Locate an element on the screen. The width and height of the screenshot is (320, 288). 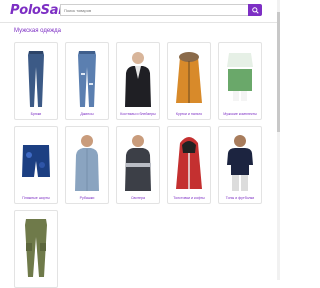
category-card-jackets: Куртки и пальто is located at coordinates (189, 81).